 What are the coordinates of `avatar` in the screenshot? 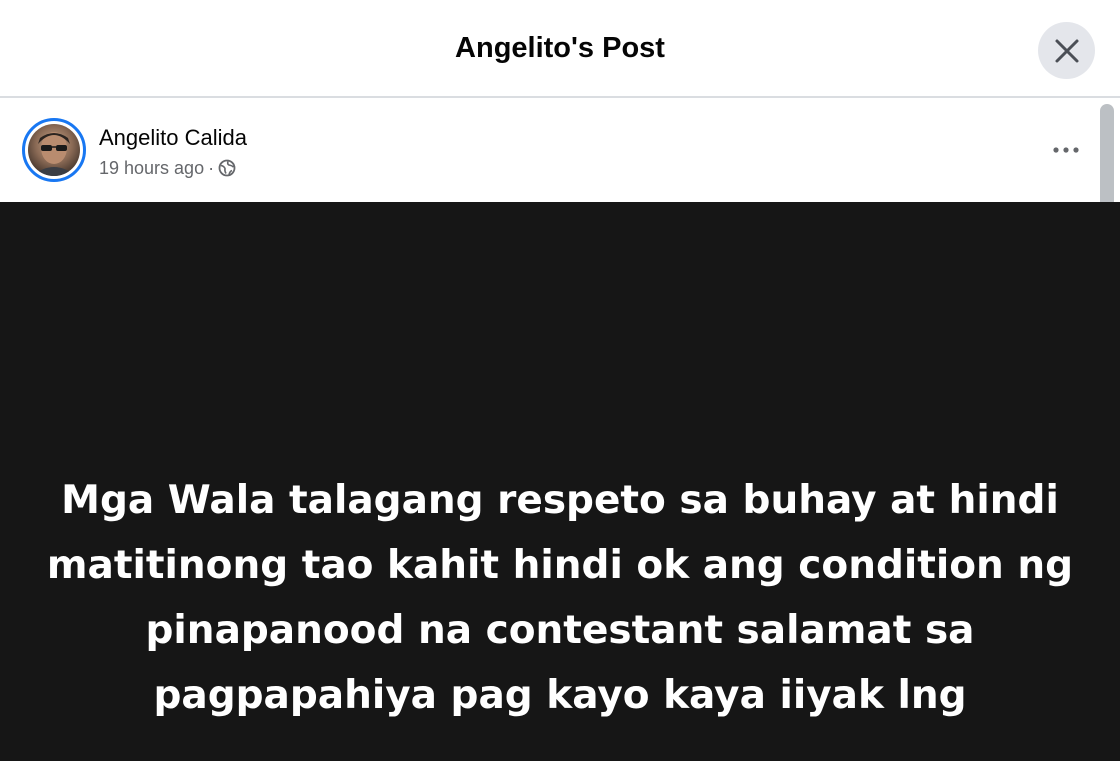 It's located at (54, 150).